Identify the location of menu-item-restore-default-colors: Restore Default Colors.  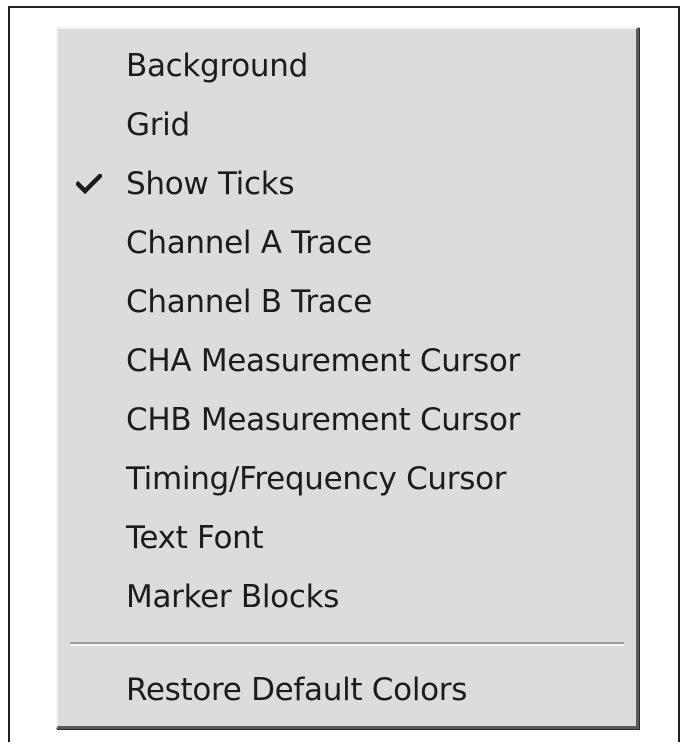
(347, 690).